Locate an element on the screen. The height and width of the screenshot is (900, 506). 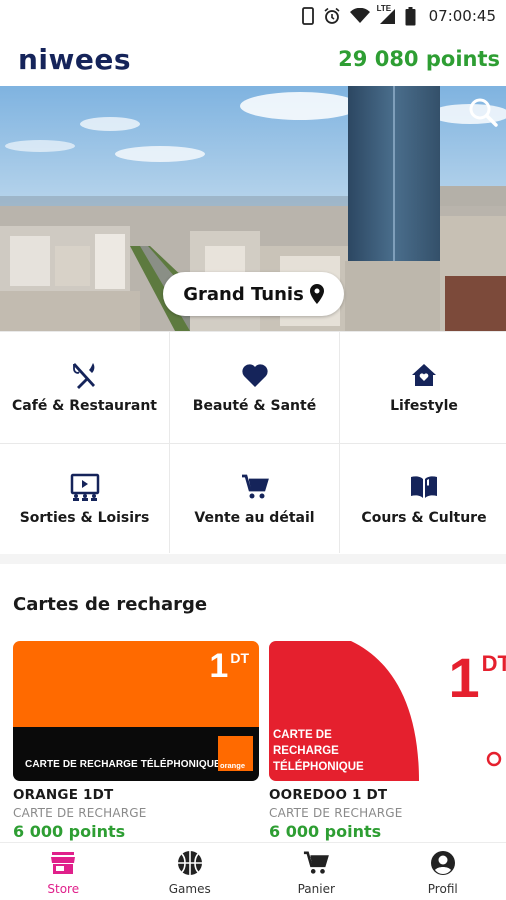
app-logo: niwees is located at coordinates (75, 59).